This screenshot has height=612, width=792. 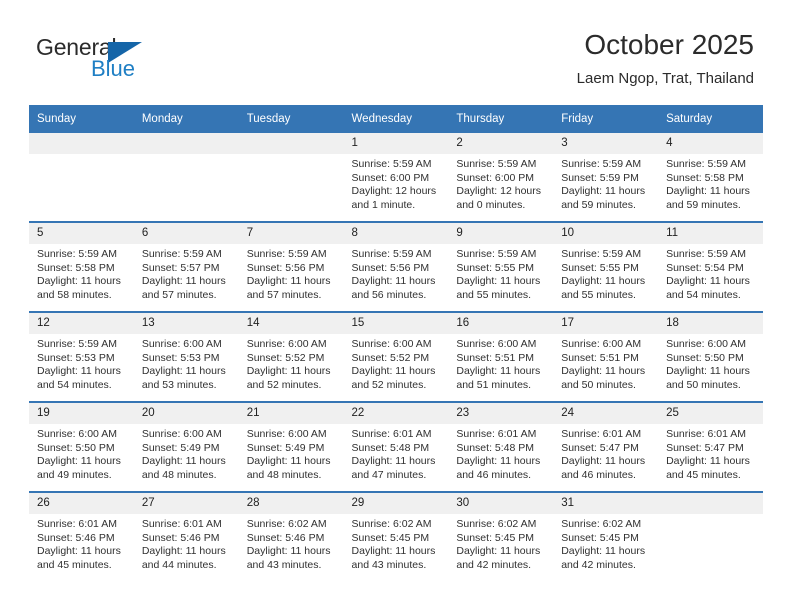 I want to click on sunset-text: Sunset: 5:51 PM, so click(x=600, y=357).